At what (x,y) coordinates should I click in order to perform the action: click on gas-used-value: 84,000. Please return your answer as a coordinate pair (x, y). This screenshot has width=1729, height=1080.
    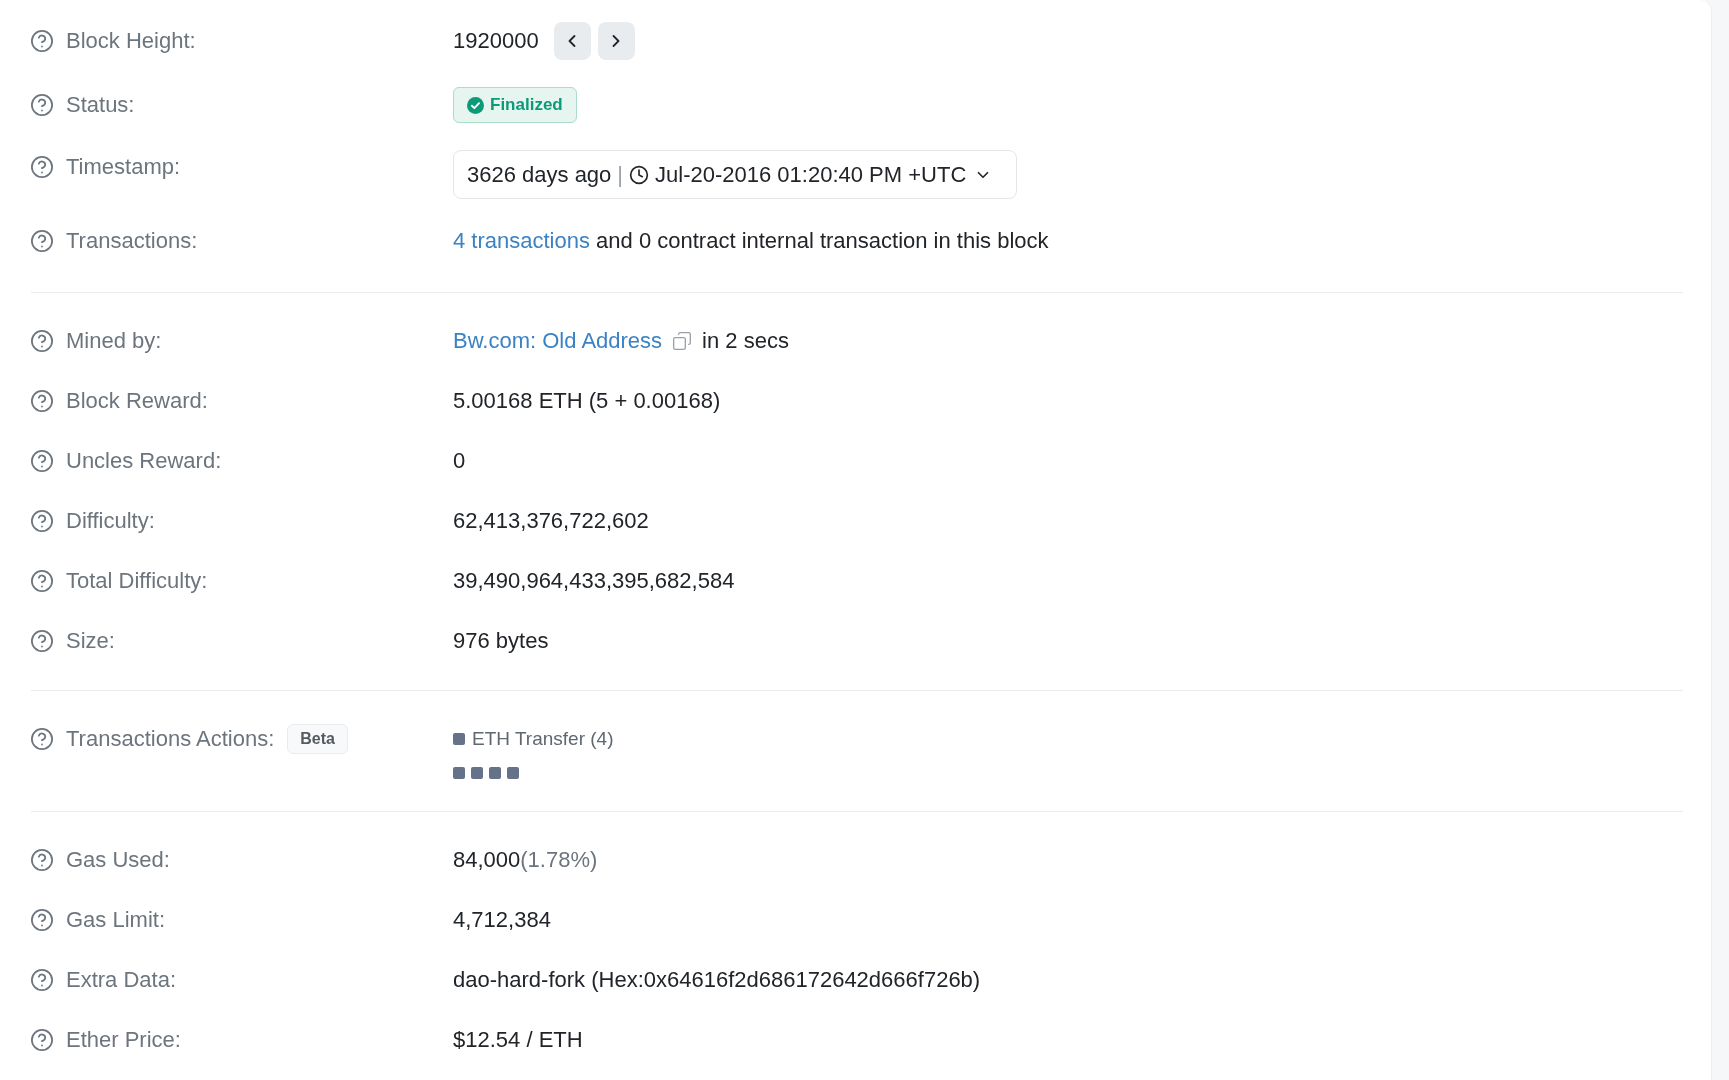
    Looking at the image, I should click on (487, 860).